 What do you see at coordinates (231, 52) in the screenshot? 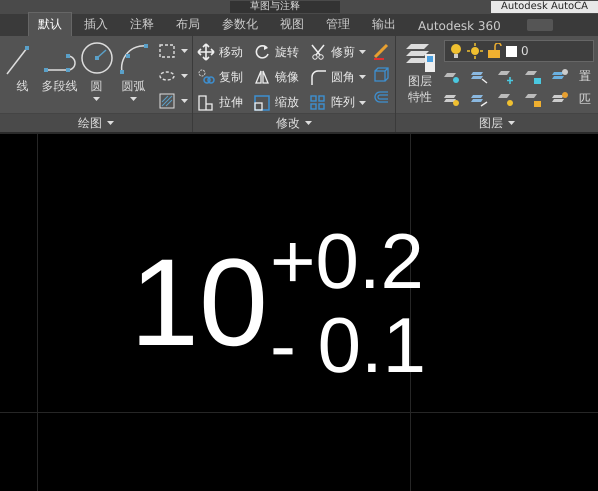
I see `tool-label: 移动` at bounding box center [231, 52].